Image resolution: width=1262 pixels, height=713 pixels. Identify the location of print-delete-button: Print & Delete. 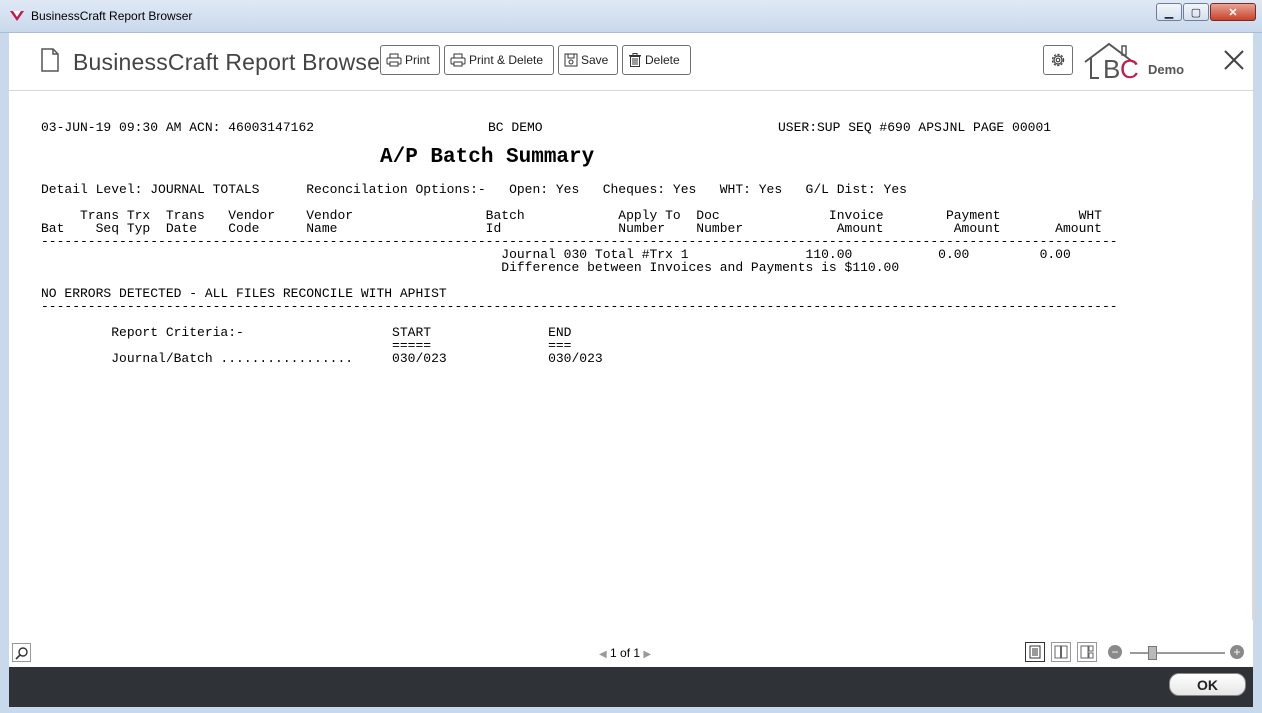
(499, 60).